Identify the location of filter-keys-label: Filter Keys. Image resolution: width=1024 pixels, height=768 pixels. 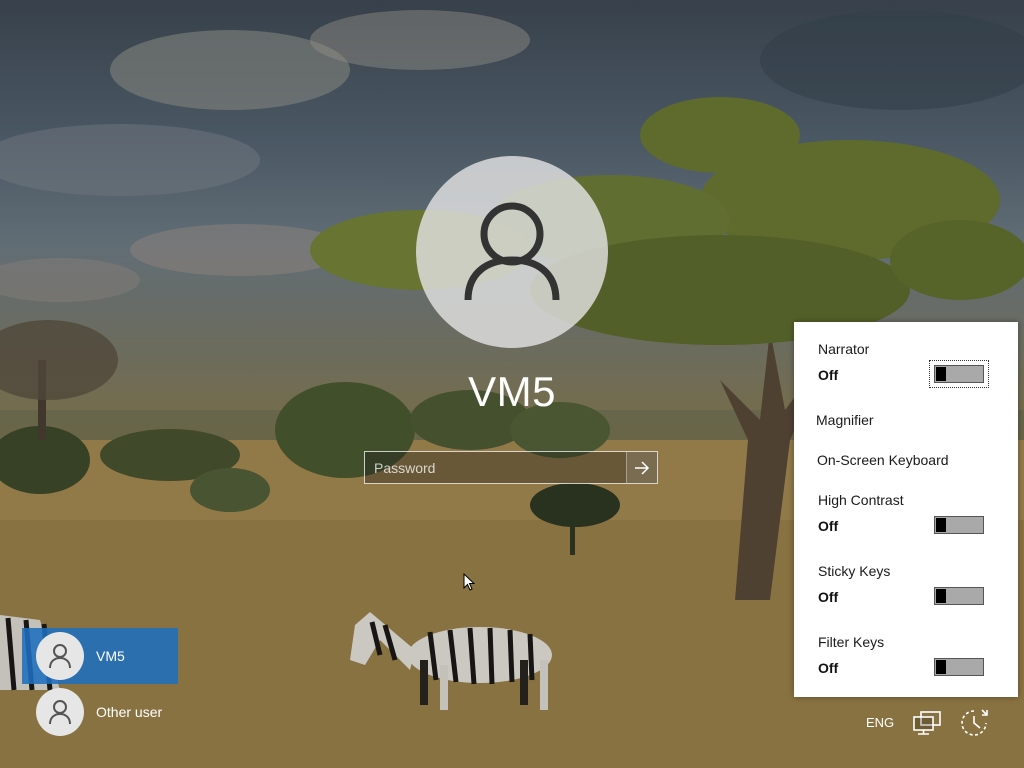
(851, 642).